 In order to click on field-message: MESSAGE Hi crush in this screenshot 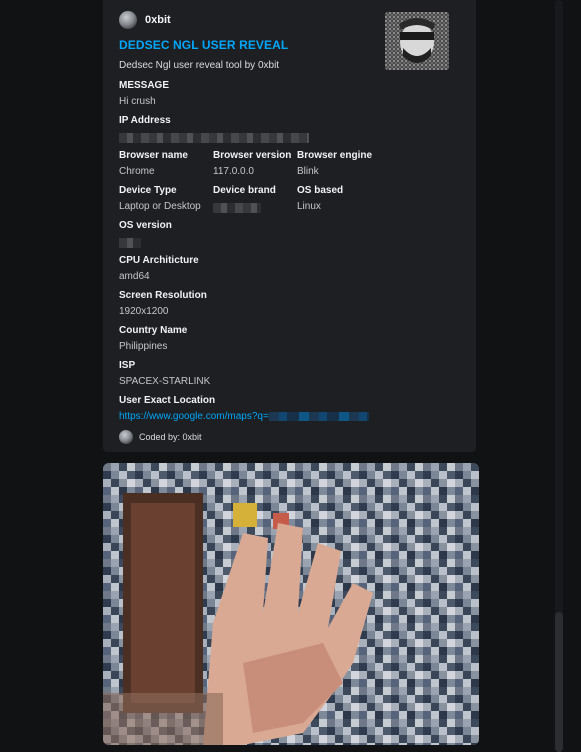, I will do `click(169, 93)`.